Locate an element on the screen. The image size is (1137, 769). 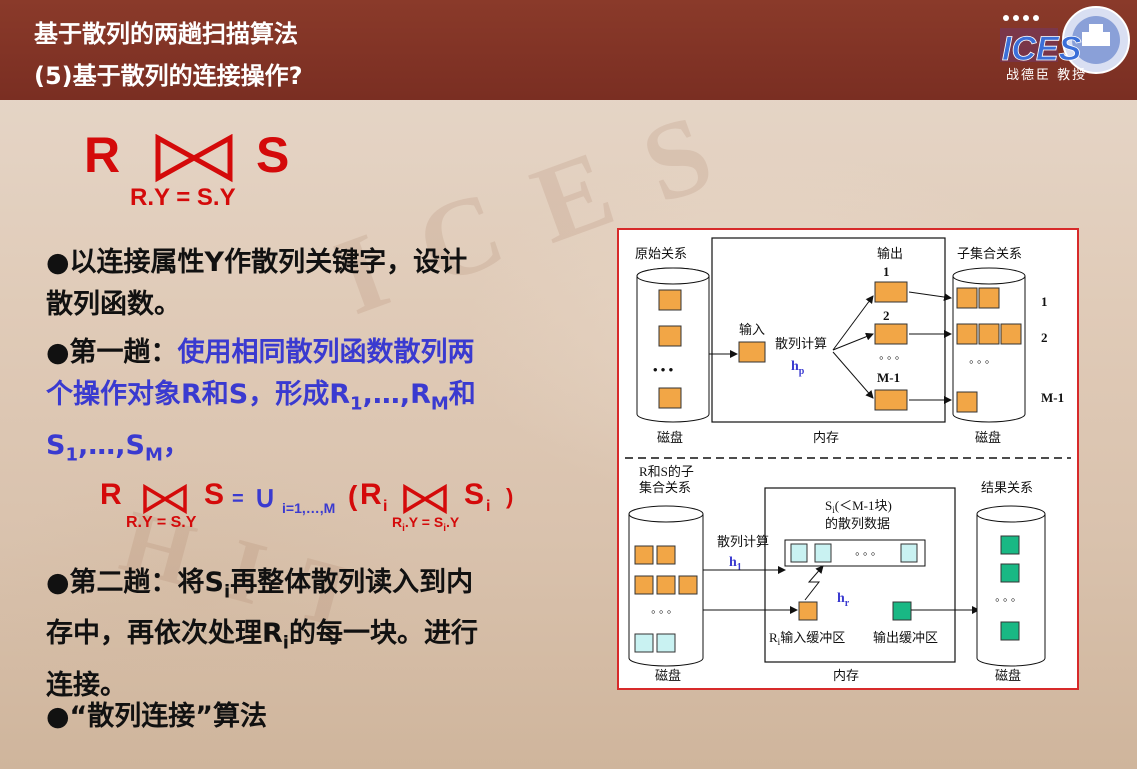
b2-l2b: ,…,R is located at coordinates (396, 394).